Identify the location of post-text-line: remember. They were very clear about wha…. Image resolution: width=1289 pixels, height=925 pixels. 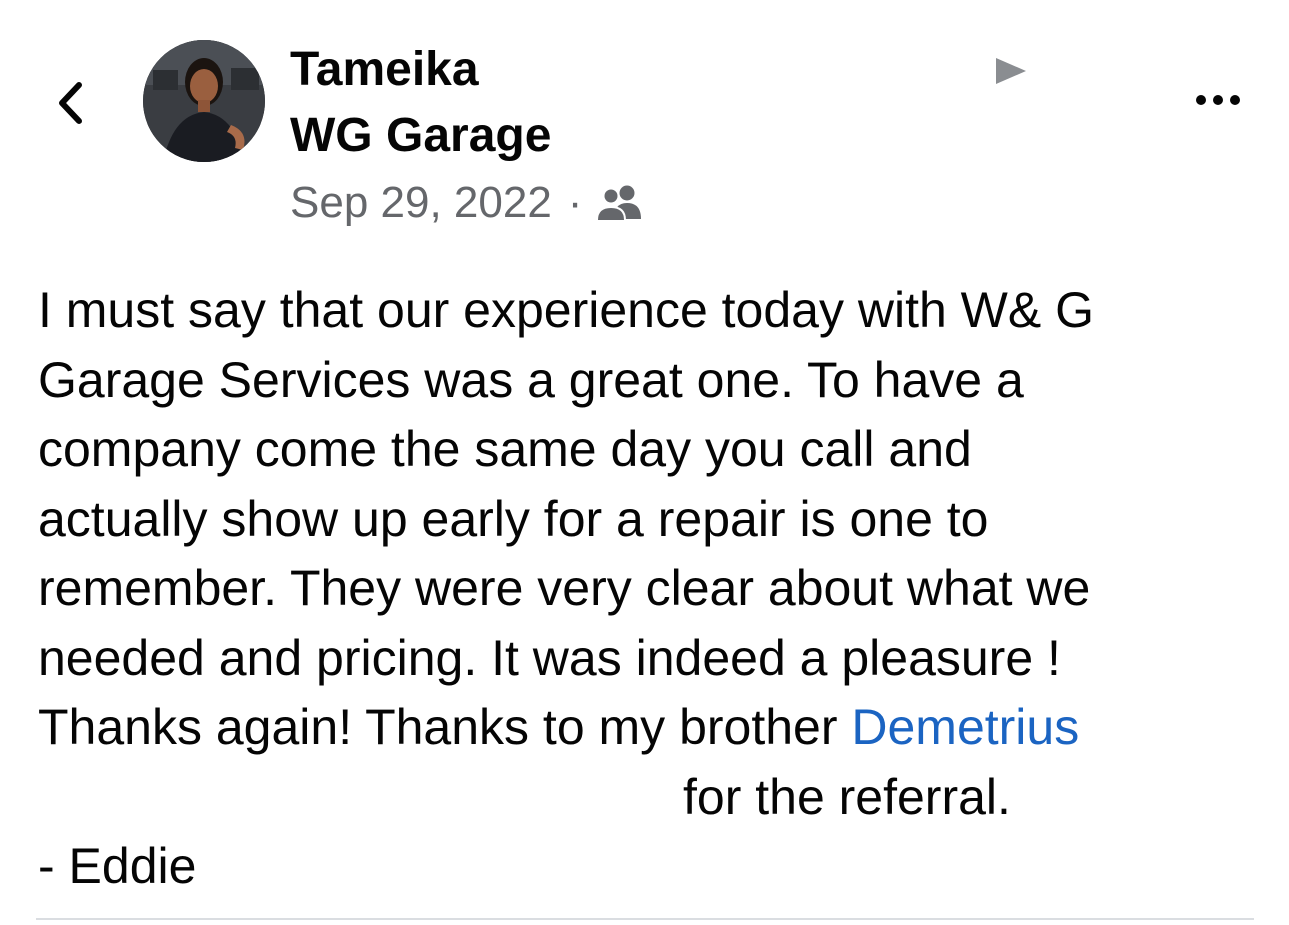
(564, 588).